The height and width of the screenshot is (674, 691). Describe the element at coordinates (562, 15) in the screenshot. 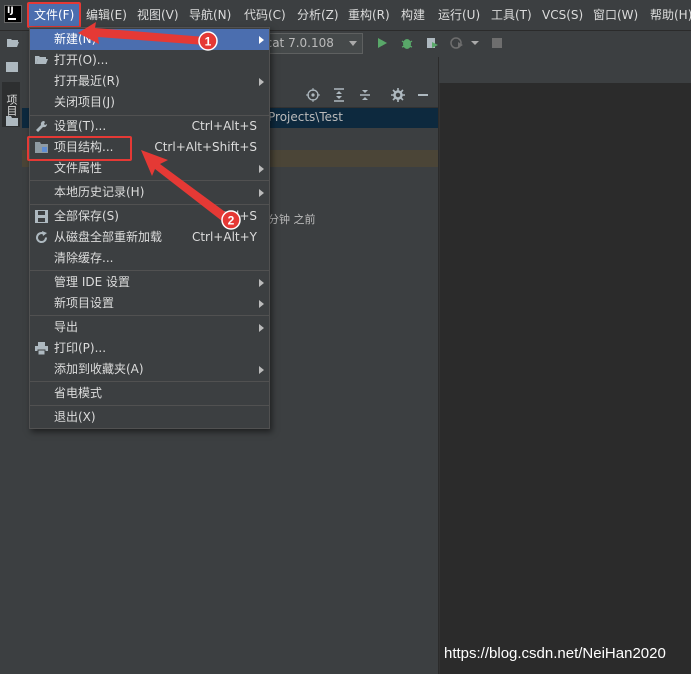

I see `menu-vcs: VCS(S)` at that location.